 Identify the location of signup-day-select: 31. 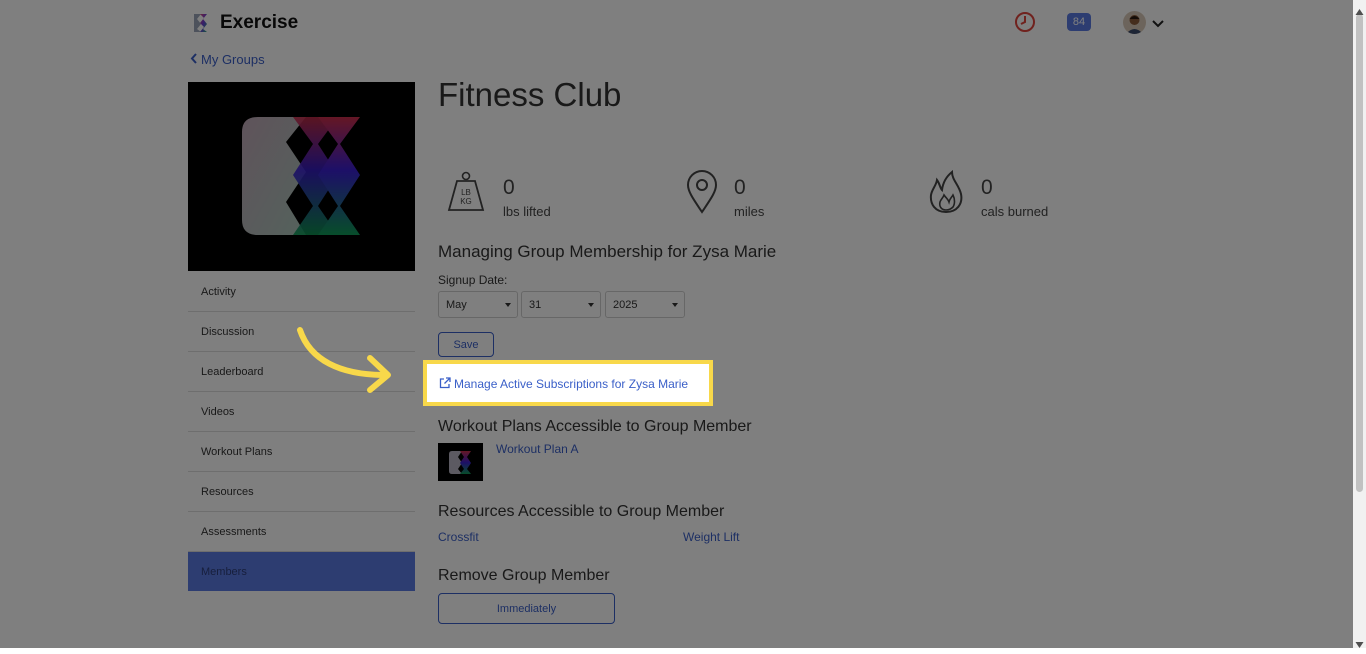
(561, 304).